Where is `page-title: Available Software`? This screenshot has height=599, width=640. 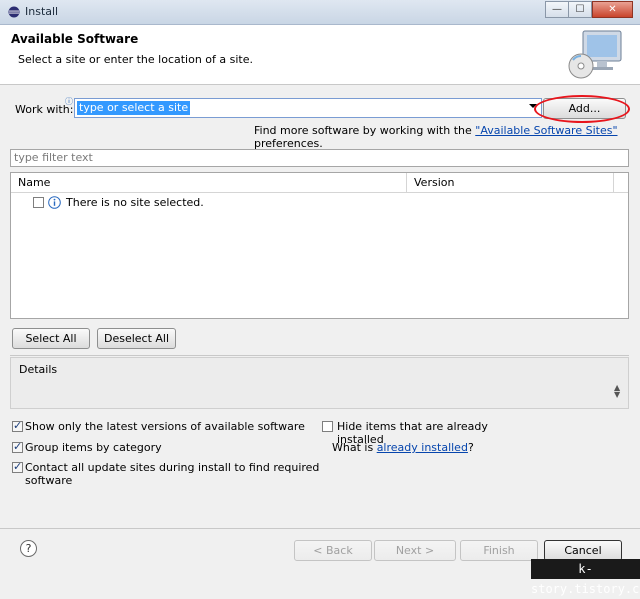 page-title: Available Software is located at coordinates (75, 39).